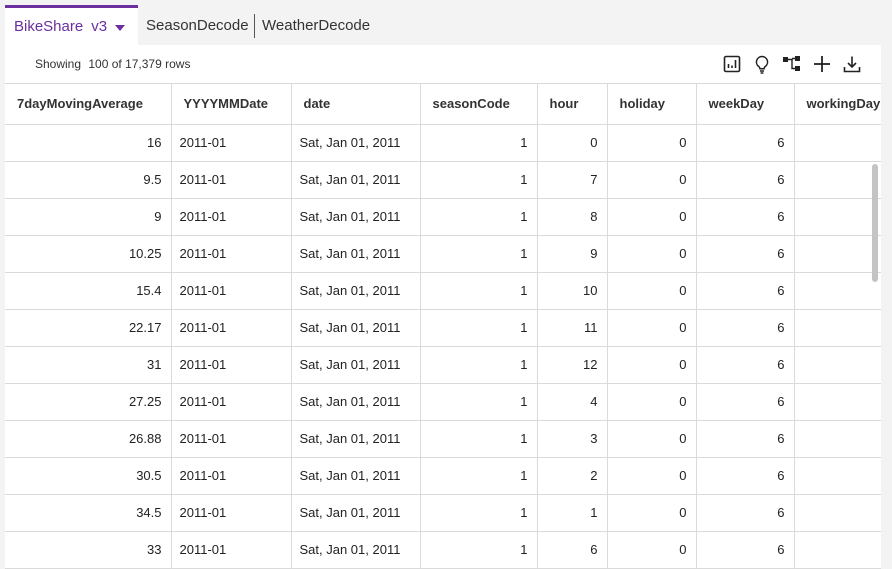 Image resolution: width=892 pixels, height=569 pixels. I want to click on table-row: 34.5 2011-01 Sat, Jan 01, 2011 1 1 0 6, so click(443, 513).